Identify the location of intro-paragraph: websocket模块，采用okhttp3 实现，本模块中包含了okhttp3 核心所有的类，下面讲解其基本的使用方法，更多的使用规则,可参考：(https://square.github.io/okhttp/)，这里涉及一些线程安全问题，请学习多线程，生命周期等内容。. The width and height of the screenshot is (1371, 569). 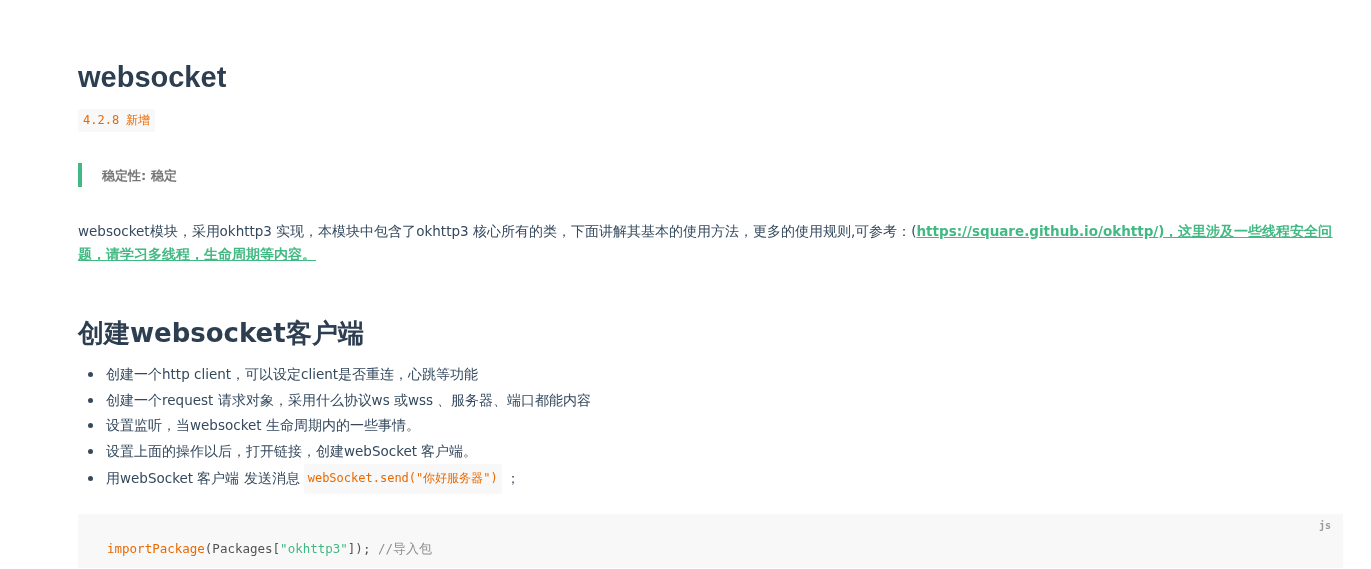
(706, 243).